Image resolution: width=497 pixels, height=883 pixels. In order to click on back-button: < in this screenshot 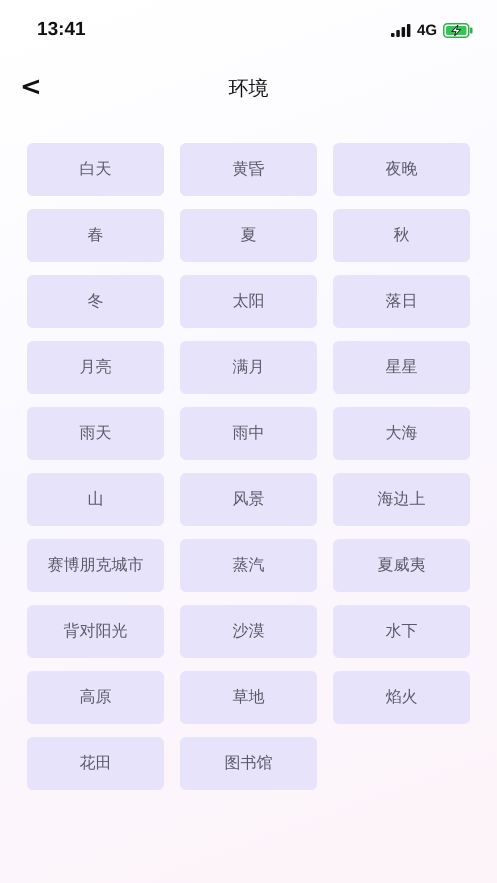, I will do `click(31, 87)`.